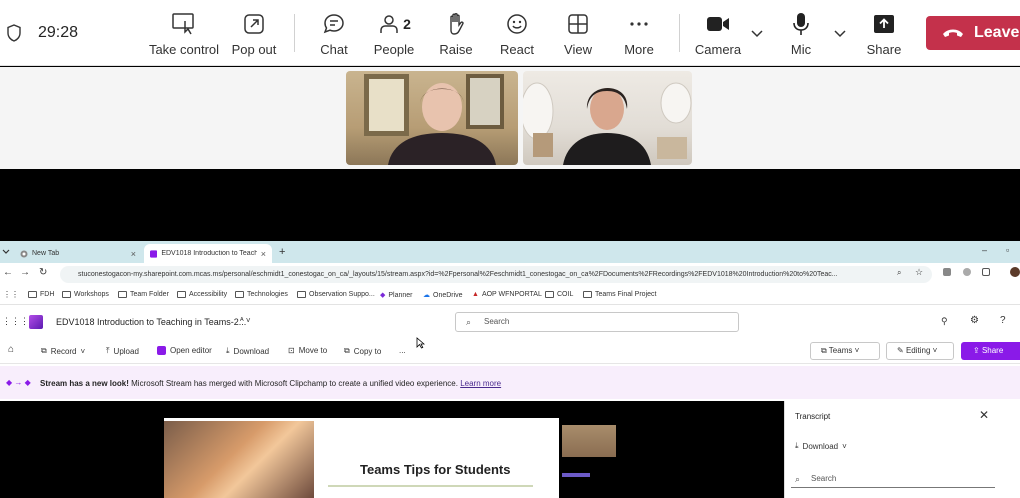 Image resolution: width=1020 pixels, height=498 pixels. Describe the element at coordinates (944, 321) in the screenshot. I see `copilot-icon: ⚲` at that location.